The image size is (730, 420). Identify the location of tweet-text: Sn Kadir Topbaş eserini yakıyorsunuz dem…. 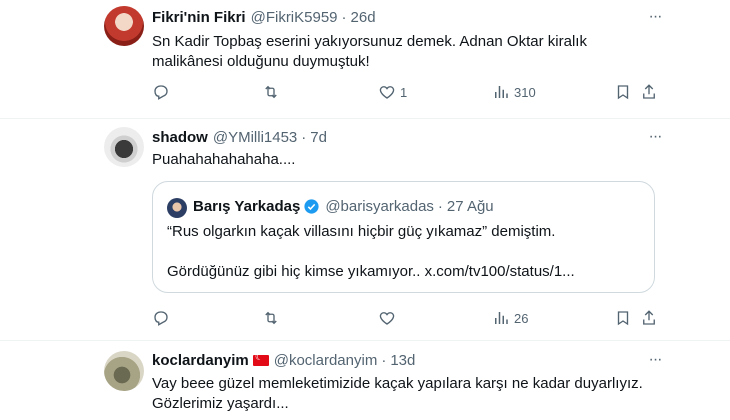
(402, 52).